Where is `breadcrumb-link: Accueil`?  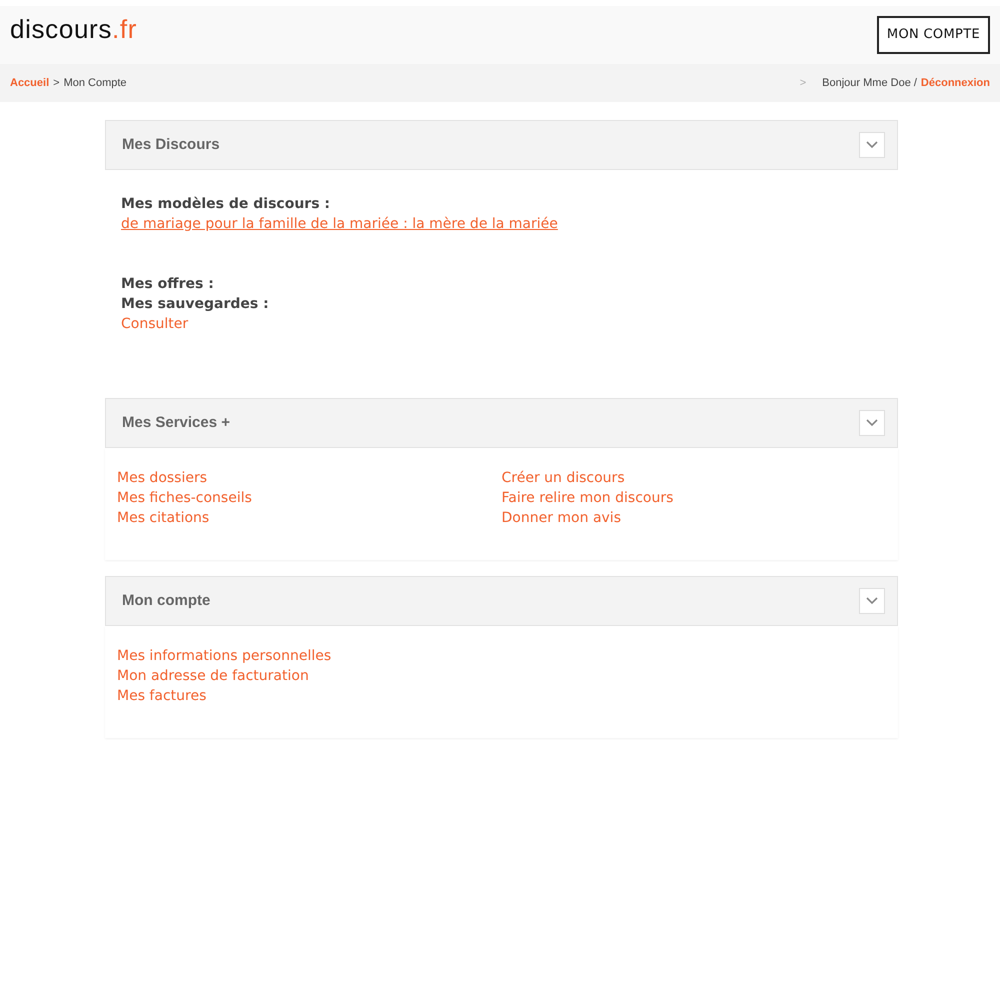
breadcrumb-link: Accueil is located at coordinates (30, 83).